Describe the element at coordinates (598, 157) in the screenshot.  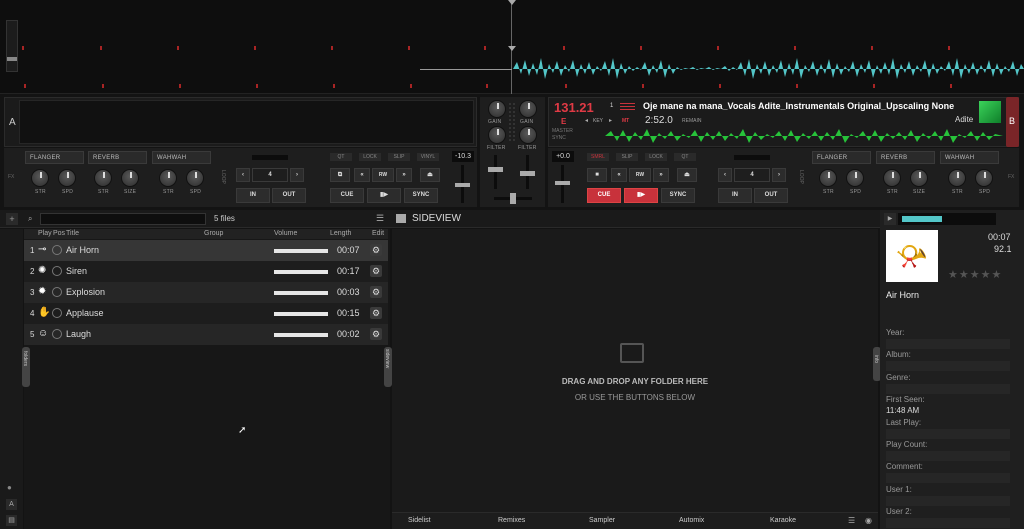
I see `smrl-b-button: SMRL` at that location.